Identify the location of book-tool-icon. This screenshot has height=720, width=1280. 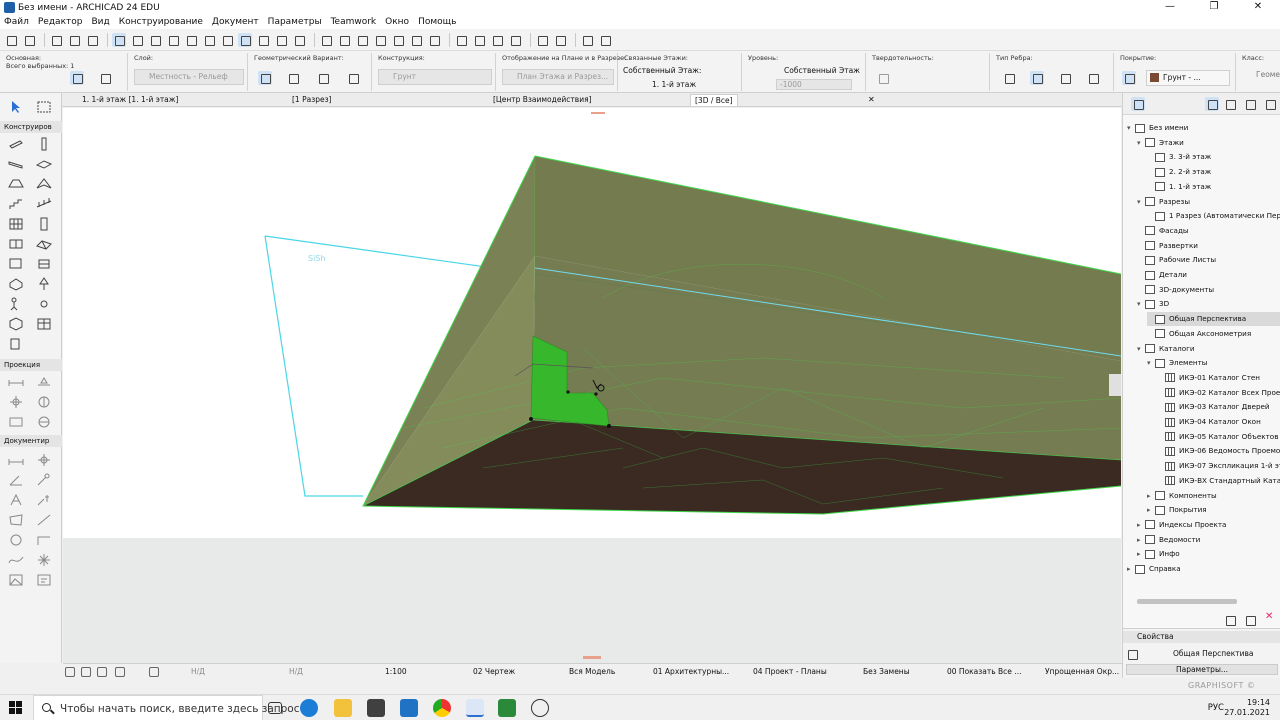
(16, 344).